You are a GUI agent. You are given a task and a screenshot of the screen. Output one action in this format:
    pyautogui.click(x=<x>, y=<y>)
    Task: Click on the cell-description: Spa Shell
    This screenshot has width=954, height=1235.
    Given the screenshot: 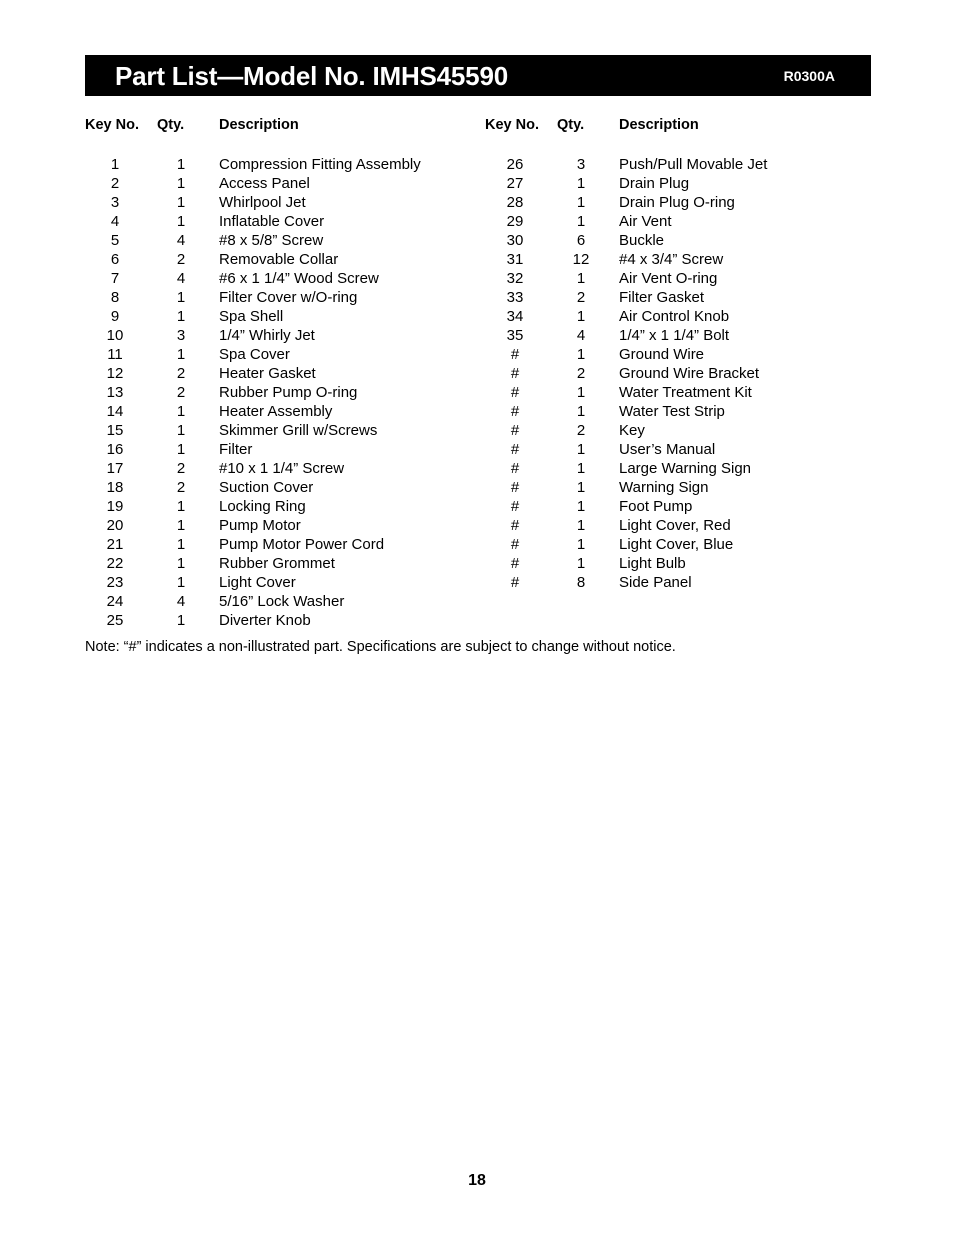 What is the action you would take?
    pyautogui.click(x=251, y=316)
    